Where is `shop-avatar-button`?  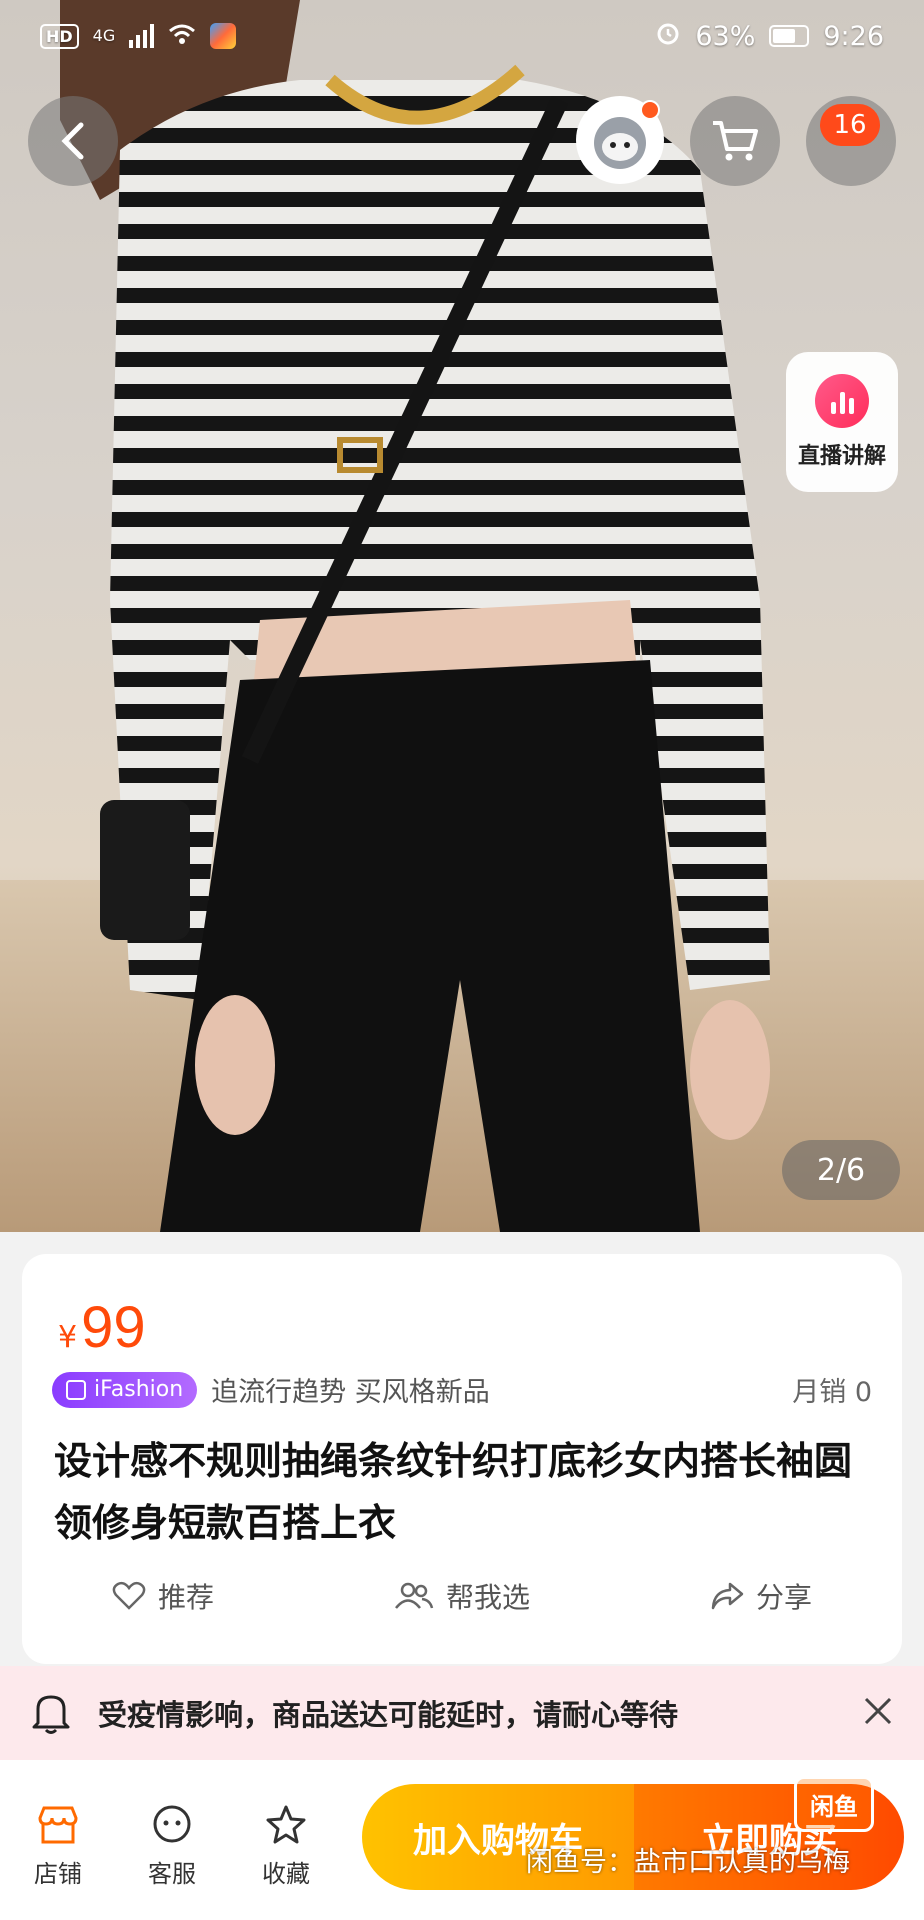
shop-avatar-button is located at coordinates (620, 140).